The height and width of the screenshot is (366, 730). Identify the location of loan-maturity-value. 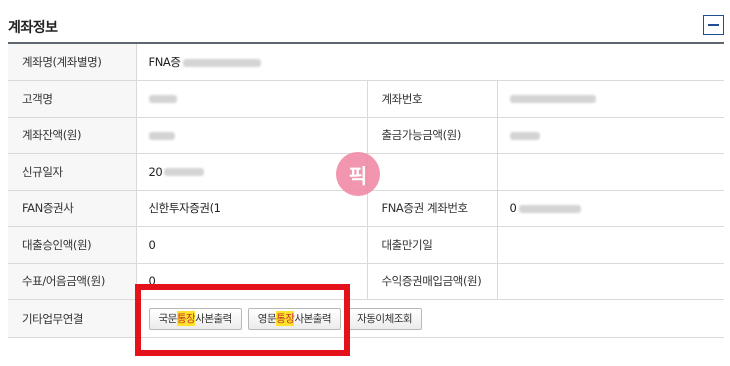
(611, 245).